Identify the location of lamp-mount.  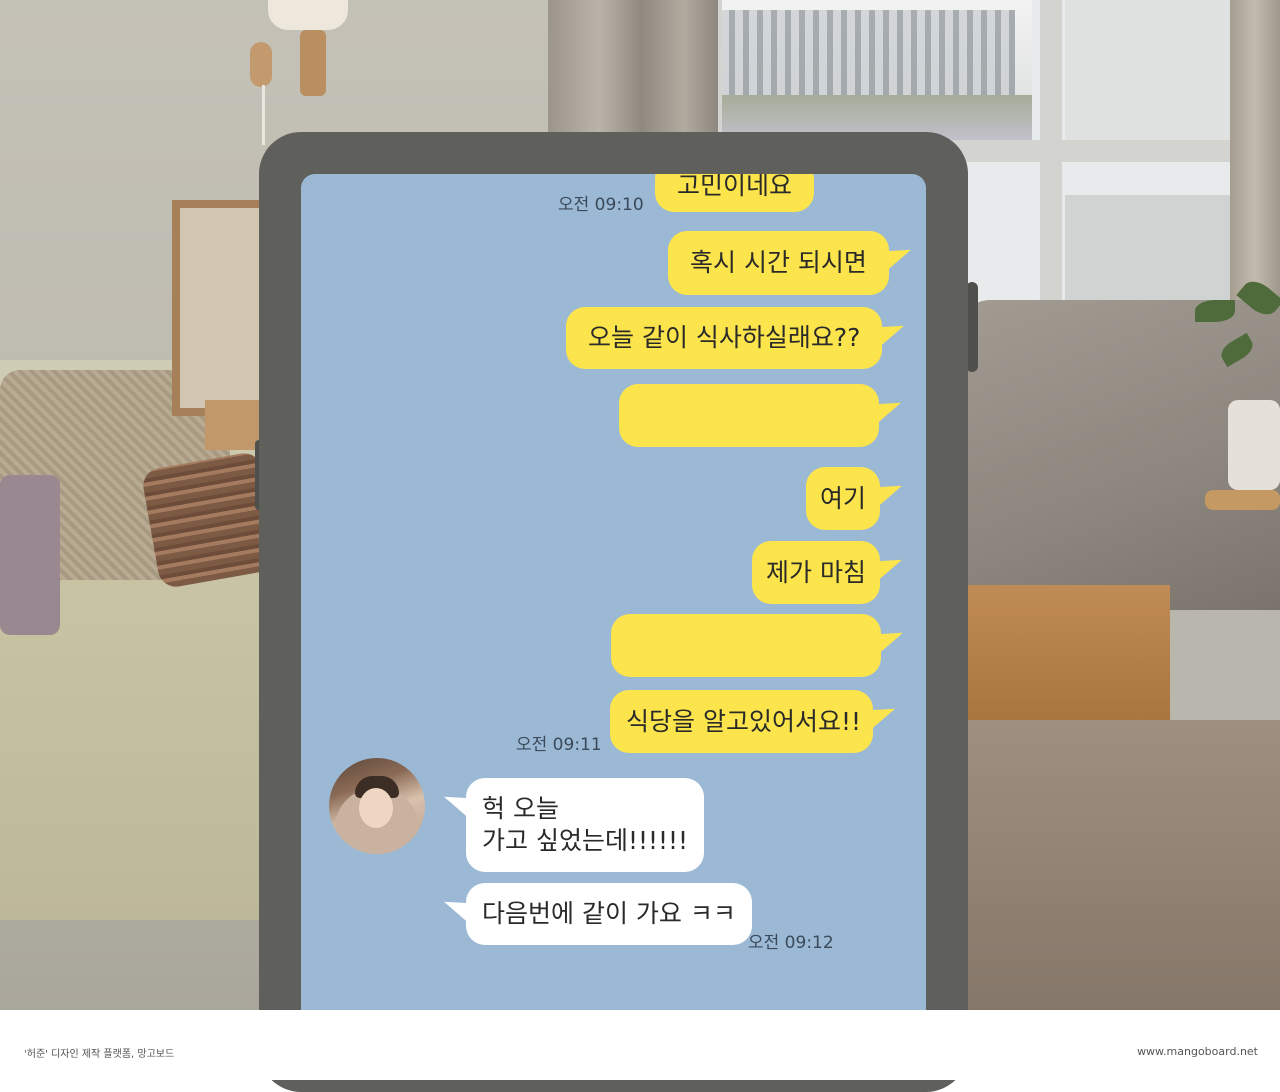
(261, 64).